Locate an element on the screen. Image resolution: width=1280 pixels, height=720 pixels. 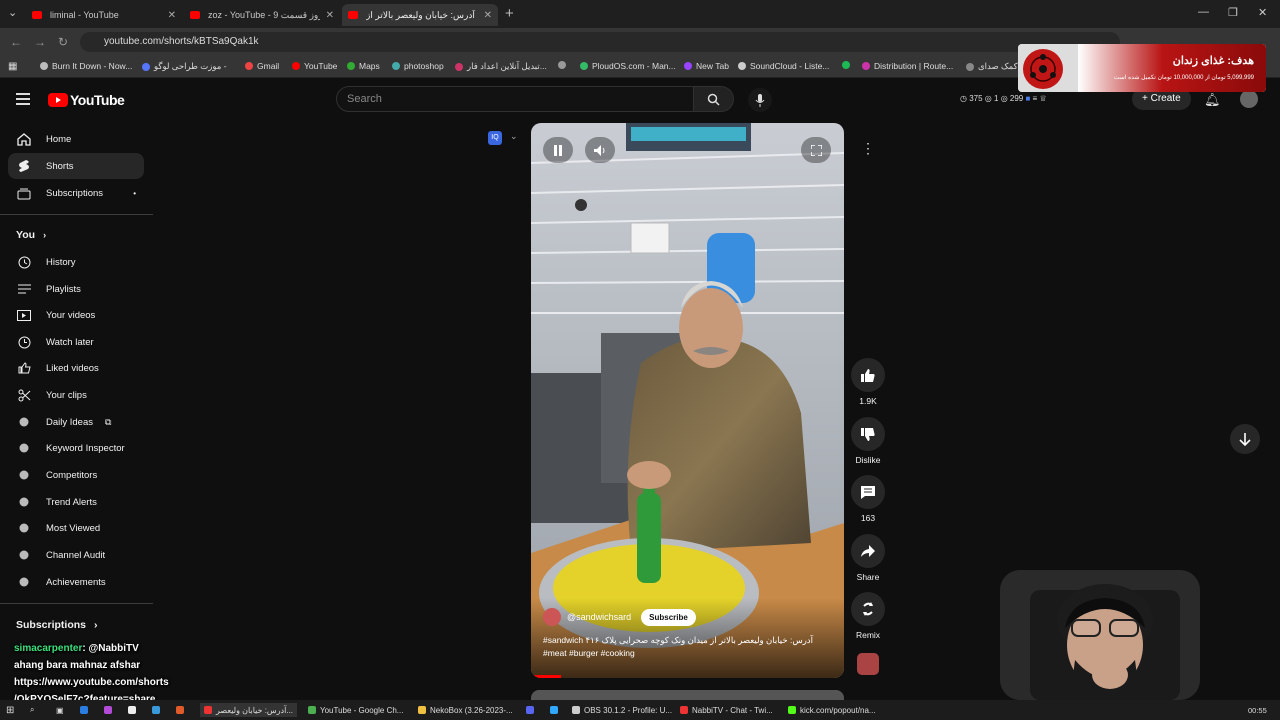
bookmark-item: Maps is located at coordinates (363, 66).